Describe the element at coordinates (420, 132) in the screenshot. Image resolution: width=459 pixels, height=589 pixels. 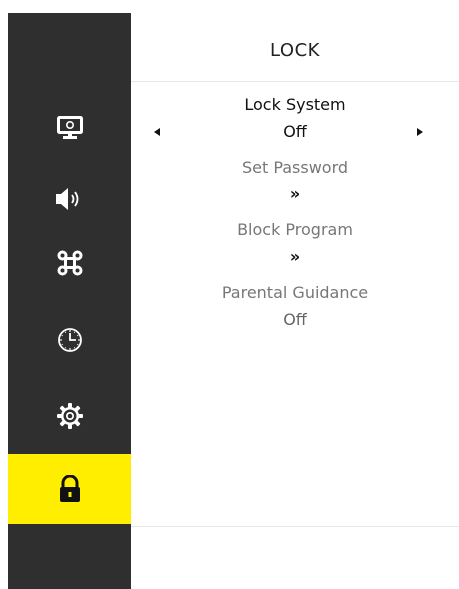
I see `right-arrow-icon` at that location.